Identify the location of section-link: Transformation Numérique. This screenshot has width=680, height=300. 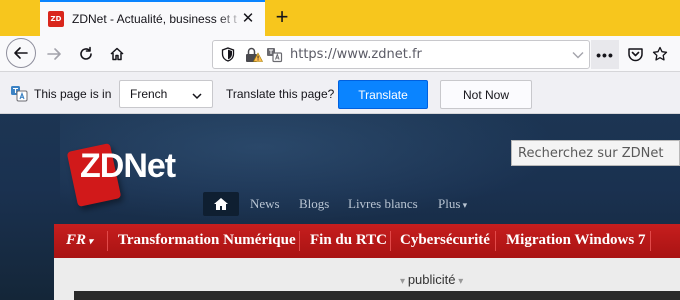
(207, 240).